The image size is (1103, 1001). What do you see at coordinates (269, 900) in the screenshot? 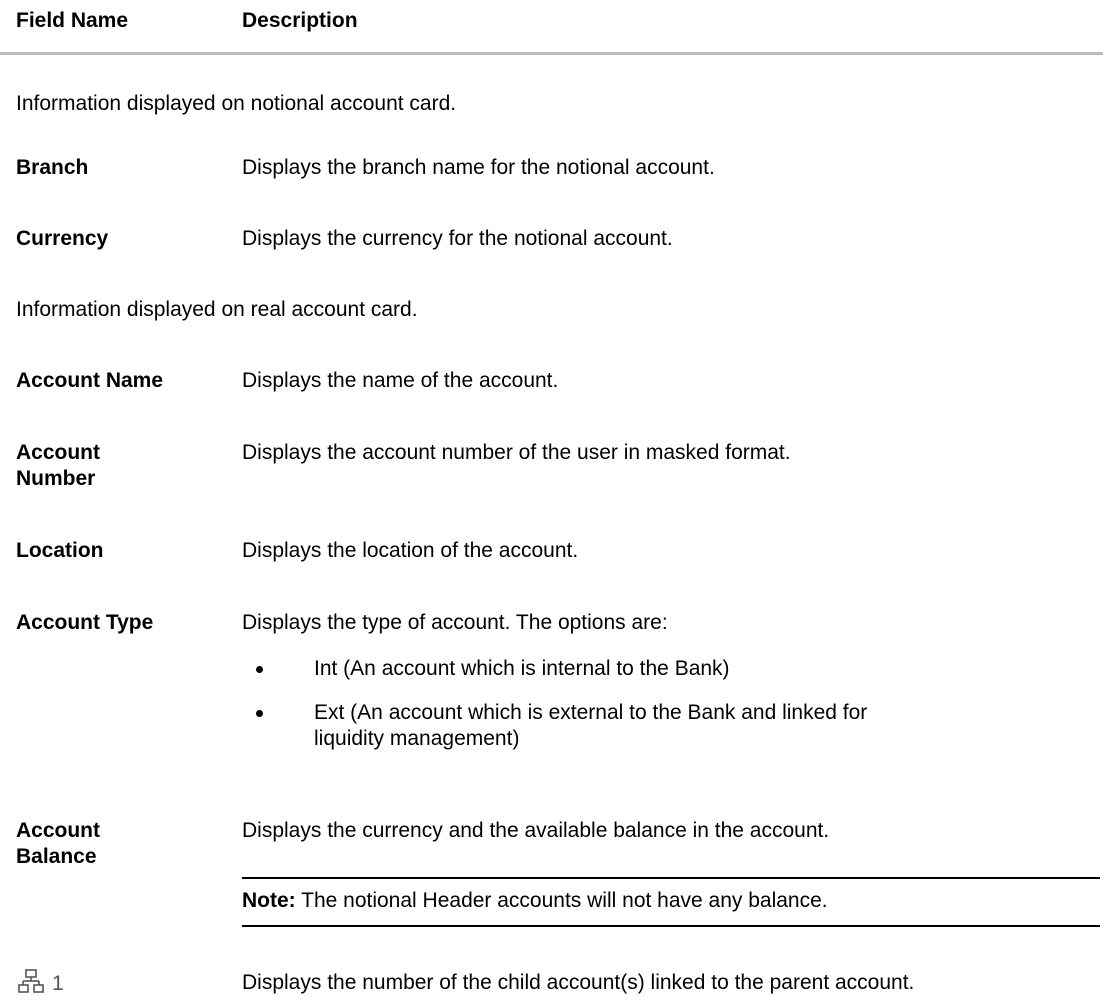
I see `note-label: Note:` at bounding box center [269, 900].